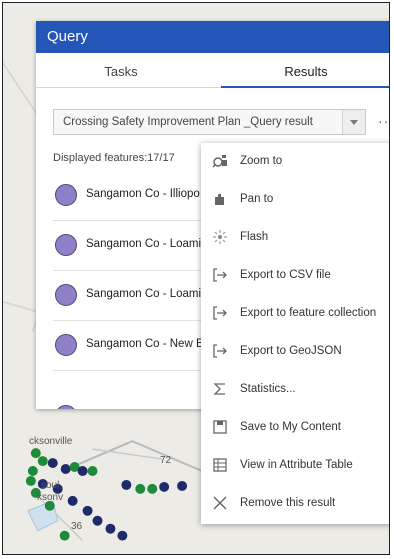 The image size is (394, 559). What do you see at coordinates (145, 344) in the screenshot?
I see `list-item-label: Sangamon Co - New B` at bounding box center [145, 344].